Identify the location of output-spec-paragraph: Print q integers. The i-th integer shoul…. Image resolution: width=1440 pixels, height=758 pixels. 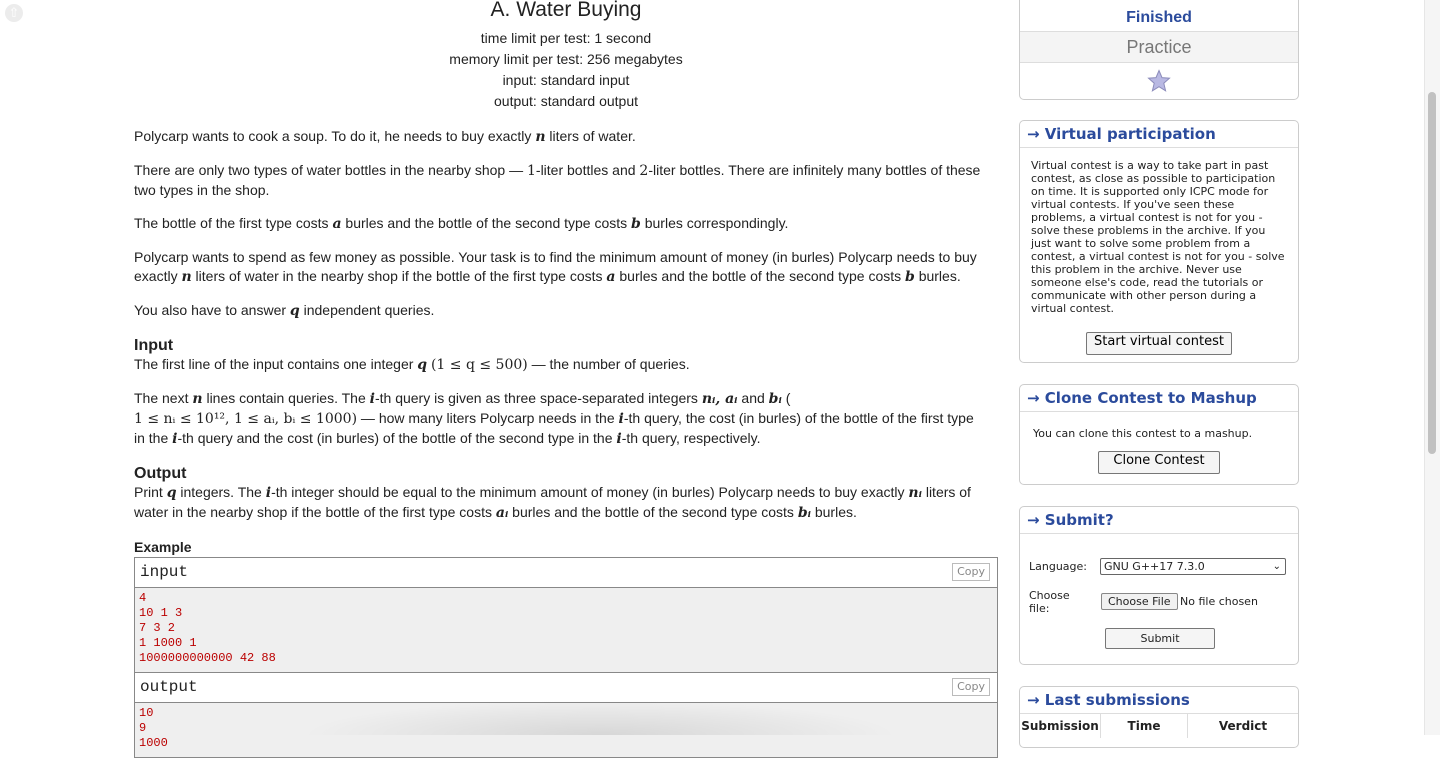
(552, 502).